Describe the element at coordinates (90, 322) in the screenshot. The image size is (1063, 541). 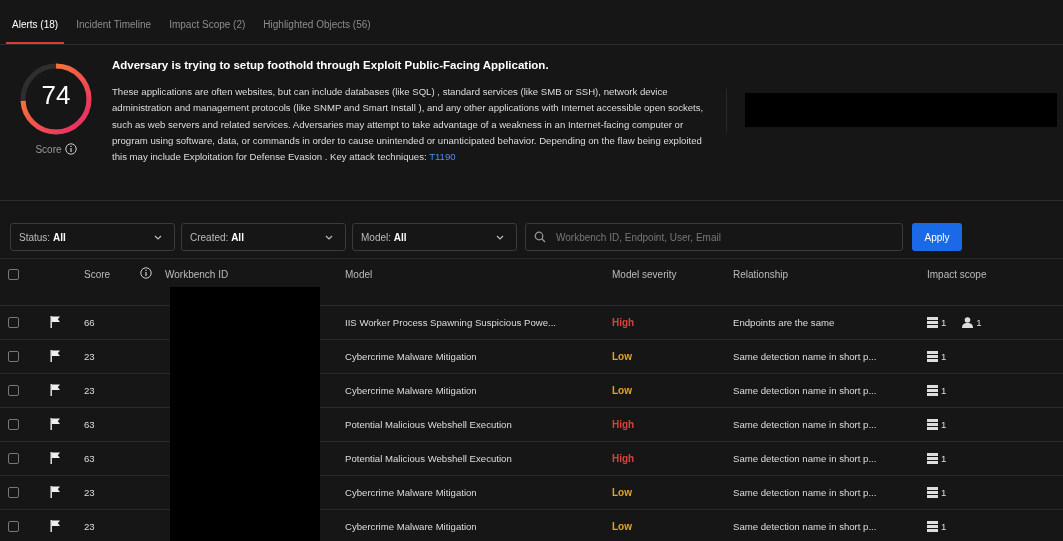
I see `score-cell-text: 66` at that location.